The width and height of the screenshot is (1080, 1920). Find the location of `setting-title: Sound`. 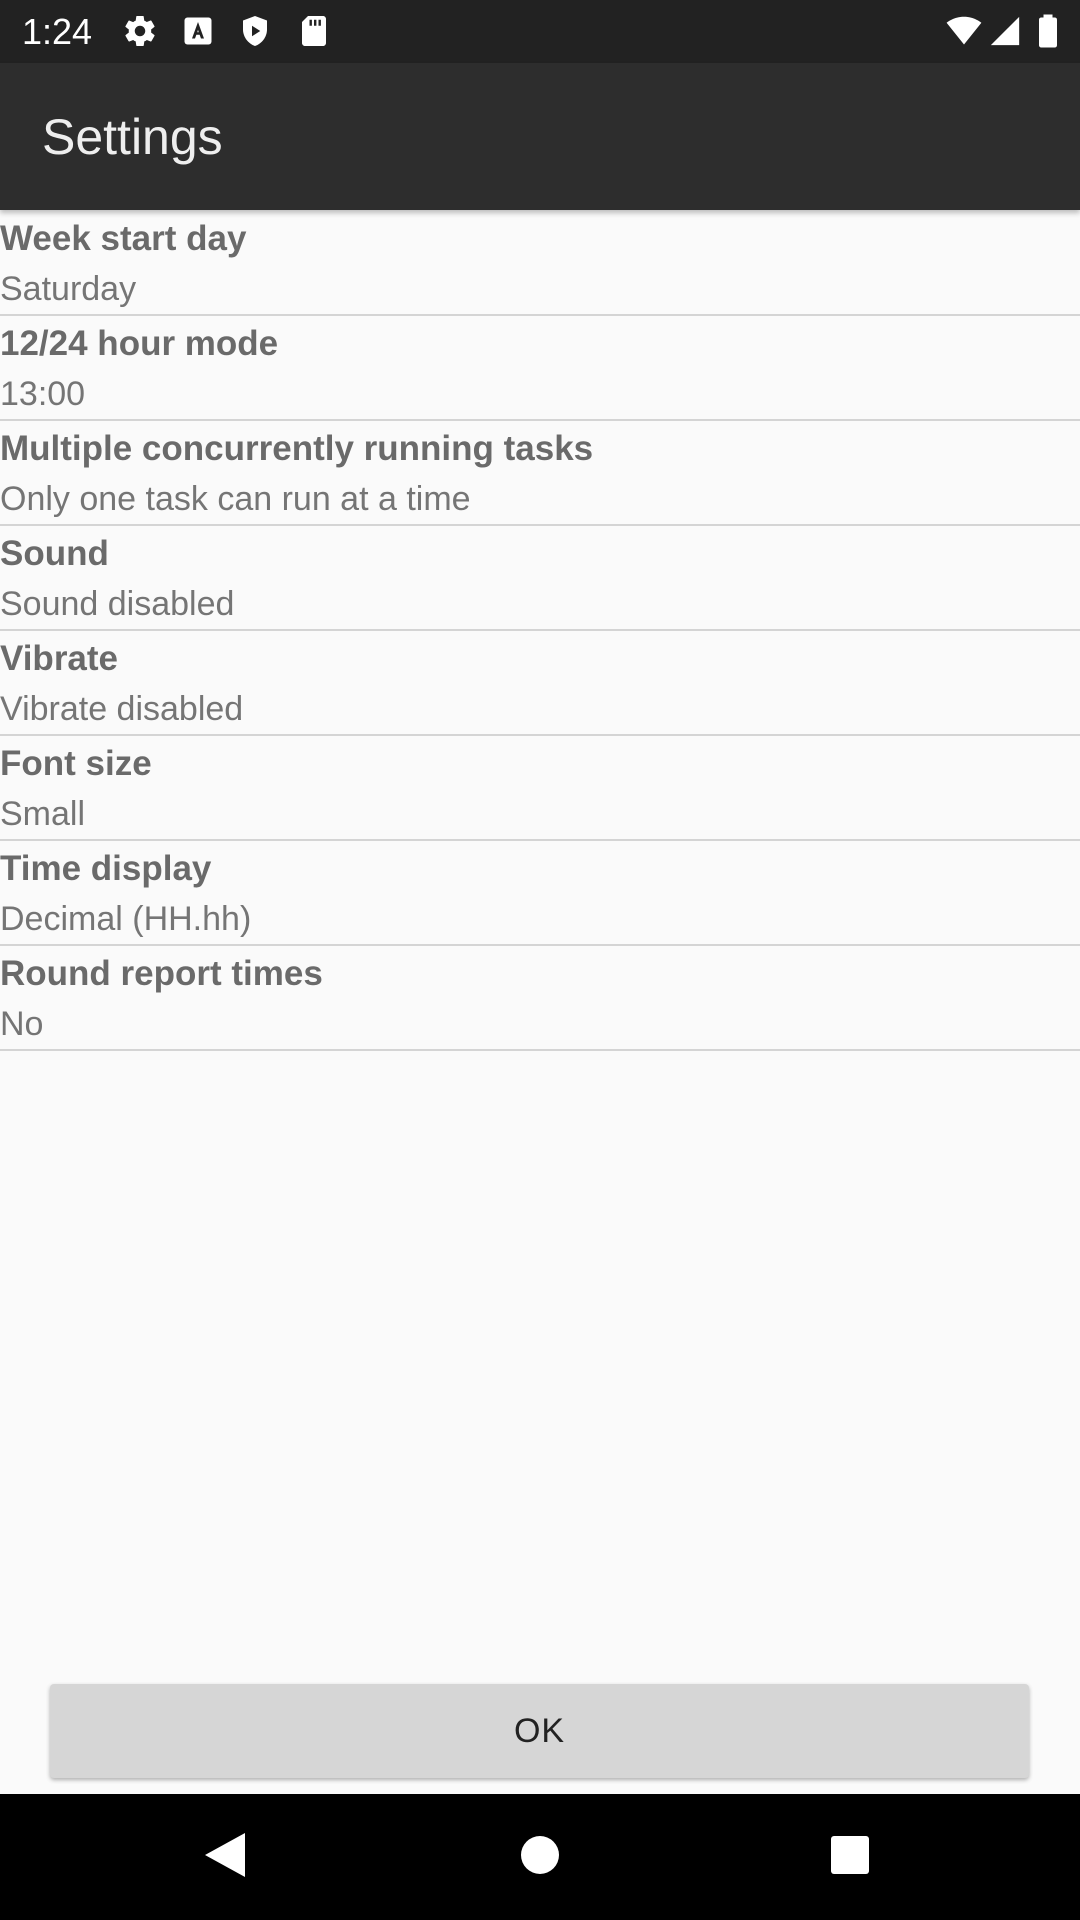

setting-title: Sound is located at coordinates (54, 553).